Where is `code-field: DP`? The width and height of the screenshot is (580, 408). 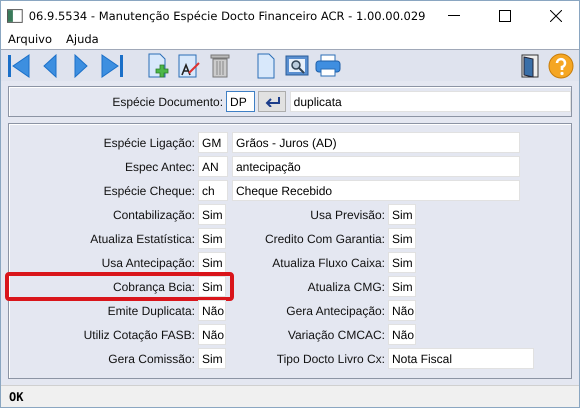
code-field: DP is located at coordinates (241, 101).